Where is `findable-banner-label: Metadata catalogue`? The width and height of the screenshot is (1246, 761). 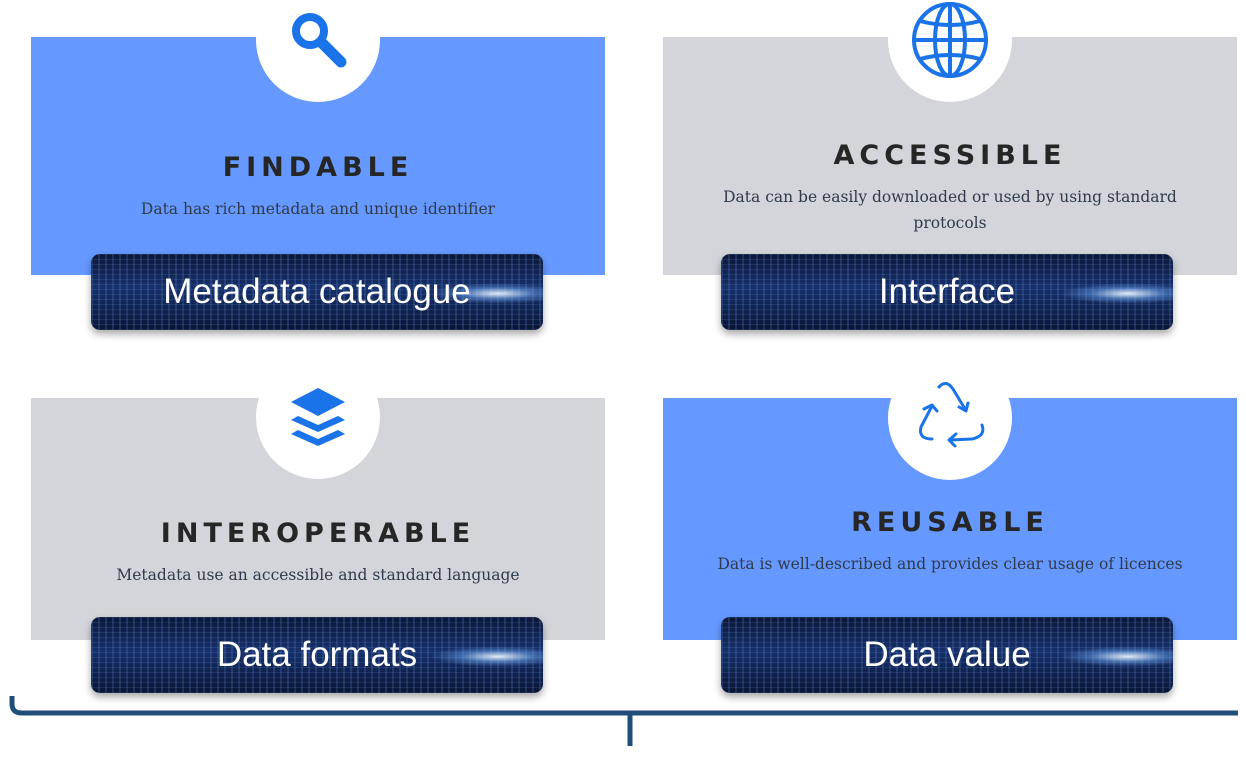
findable-banner-label: Metadata catalogue is located at coordinates (317, 291).